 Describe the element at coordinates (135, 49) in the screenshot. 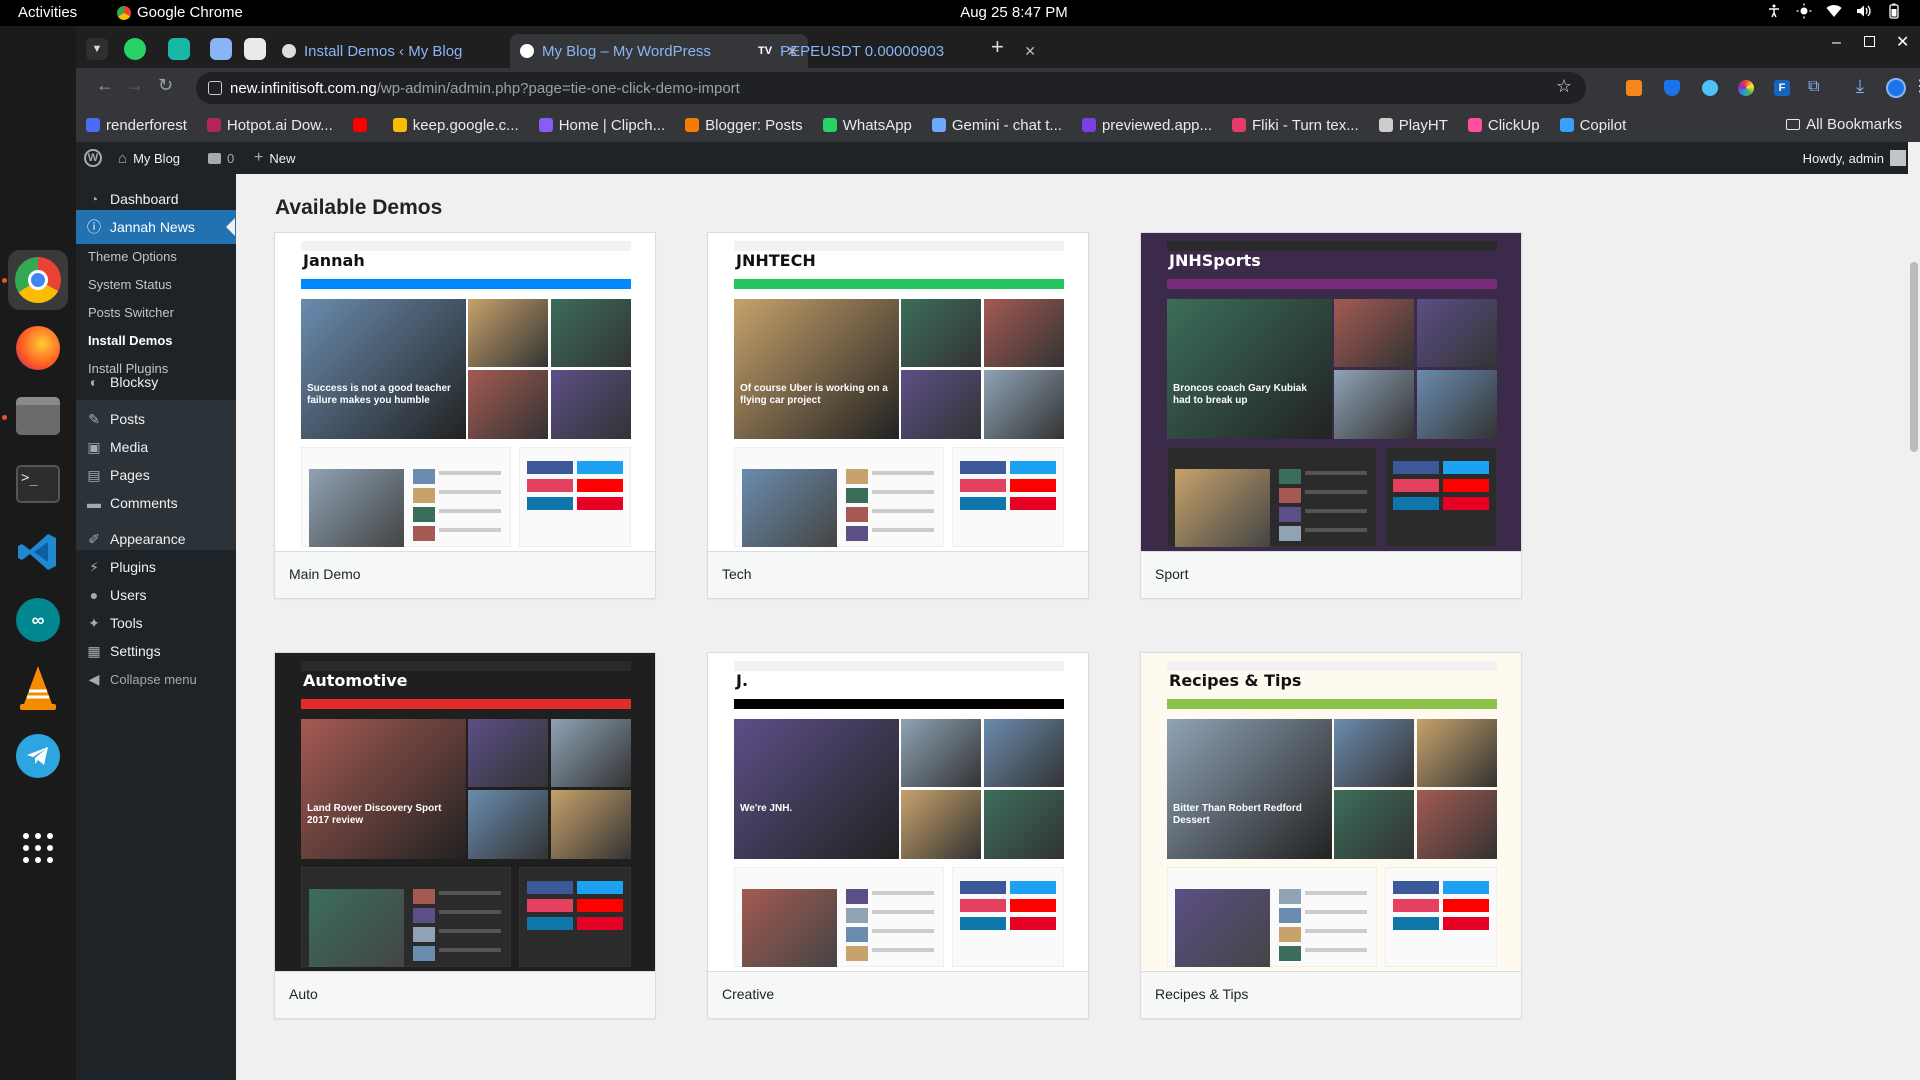

I see `pinned-tab-whatsapp` at that location.